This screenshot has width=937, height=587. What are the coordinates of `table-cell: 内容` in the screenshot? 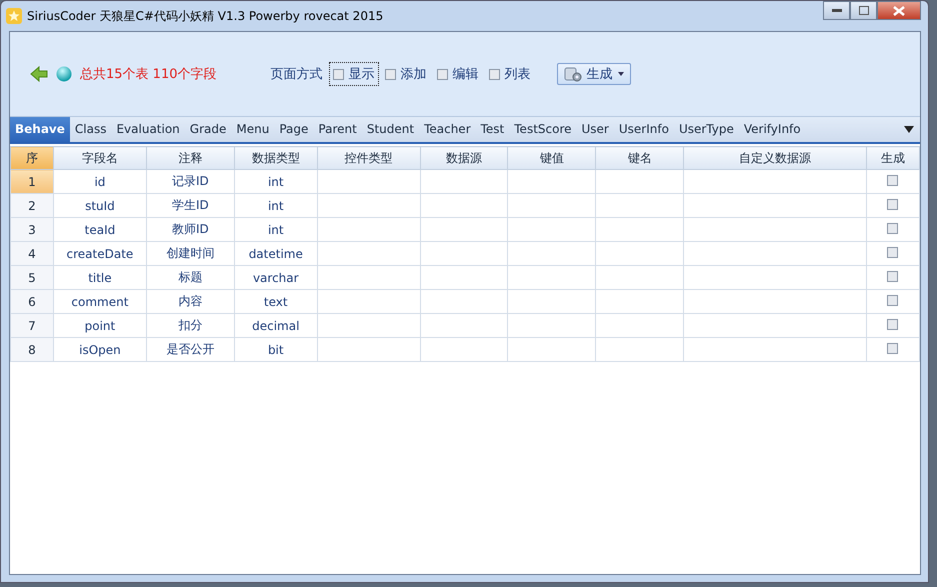 It's located at (190, 302).